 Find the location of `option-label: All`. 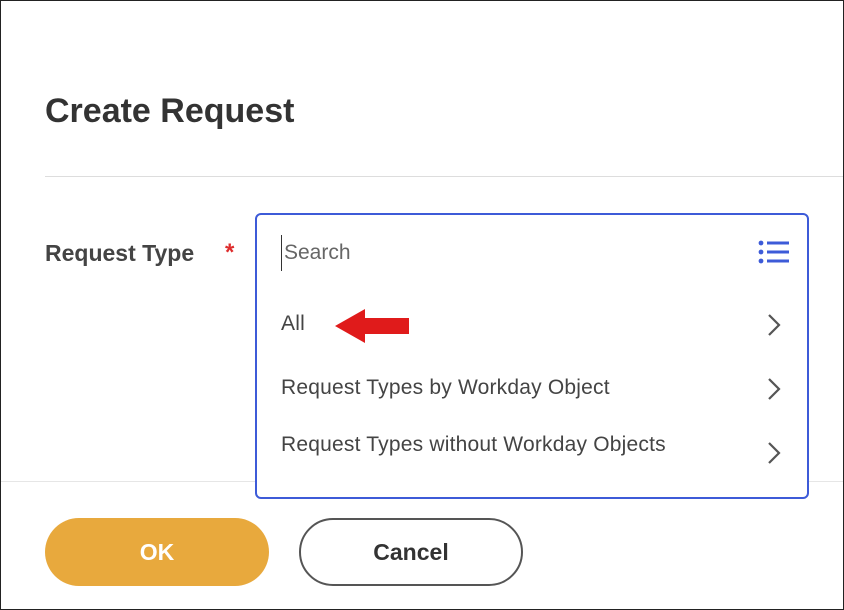

option-label: All is located at coordinates (293, 323).